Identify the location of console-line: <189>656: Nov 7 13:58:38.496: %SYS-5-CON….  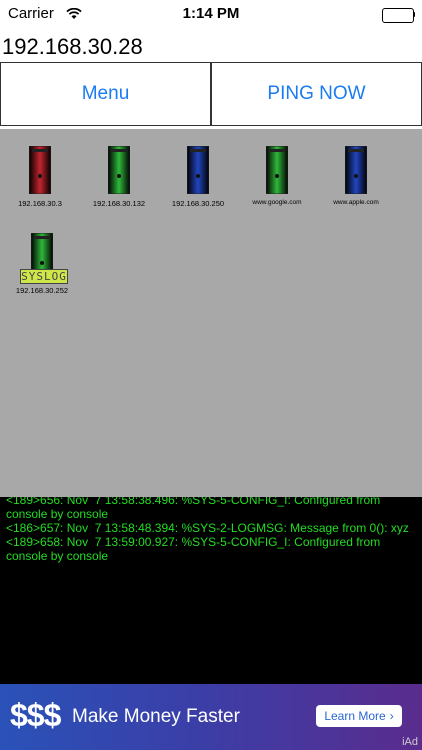
(195, 509).